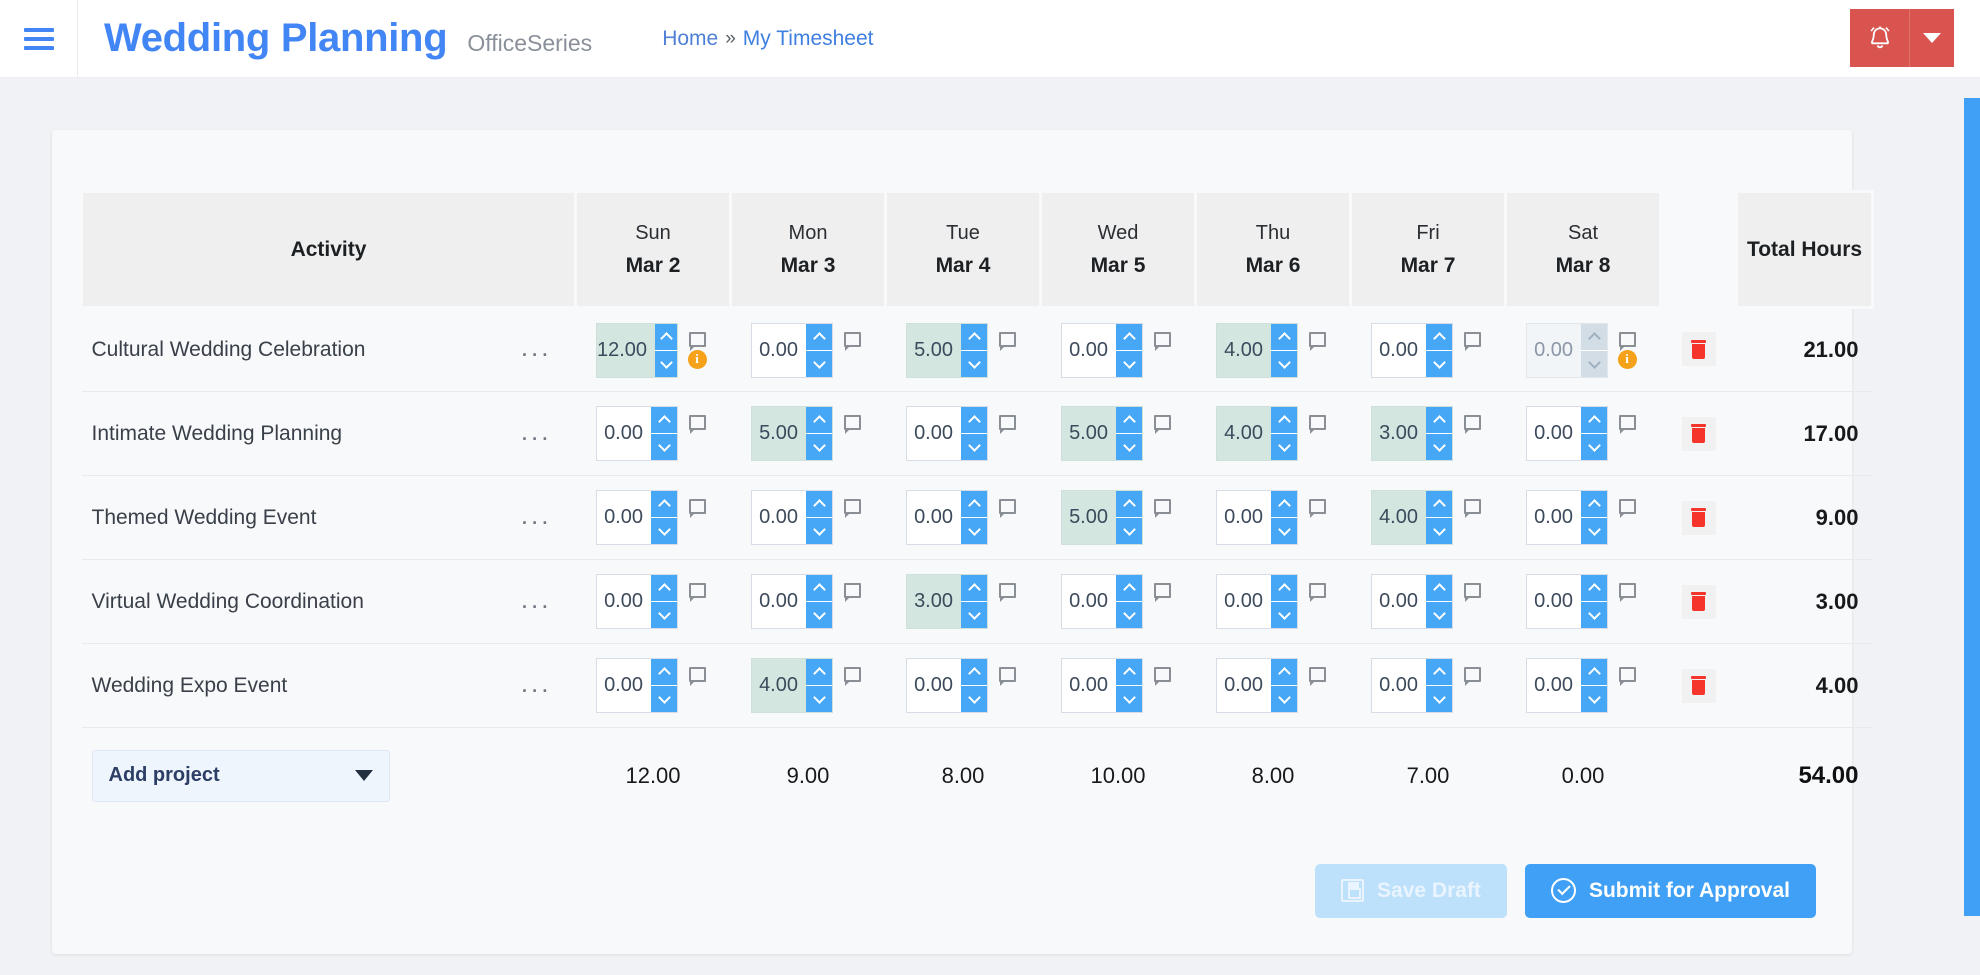  Describe the element at coordinates (697, 359) in the screenshot. I see `info-badge-icon: i` at that location.